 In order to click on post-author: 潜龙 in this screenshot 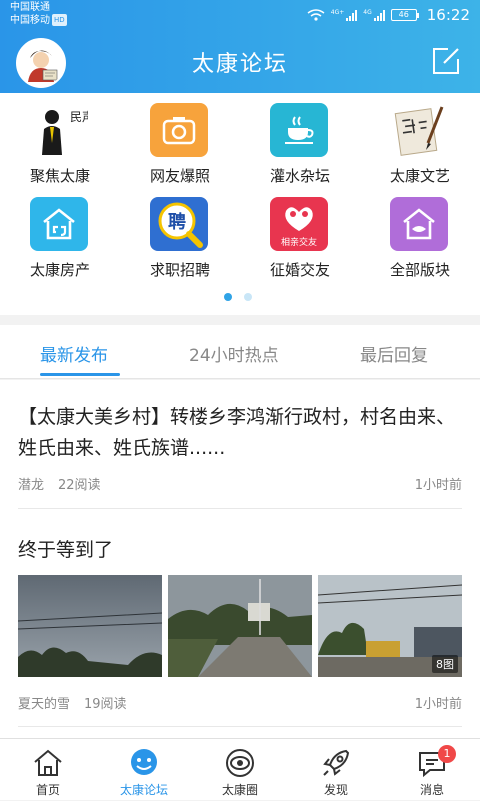, I will do `click(31, 485)`.